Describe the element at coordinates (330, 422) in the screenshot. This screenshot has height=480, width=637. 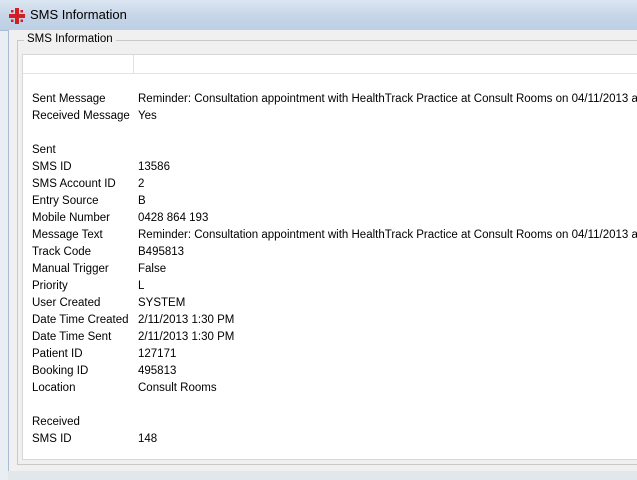
I see `section-row: Received` at that location.